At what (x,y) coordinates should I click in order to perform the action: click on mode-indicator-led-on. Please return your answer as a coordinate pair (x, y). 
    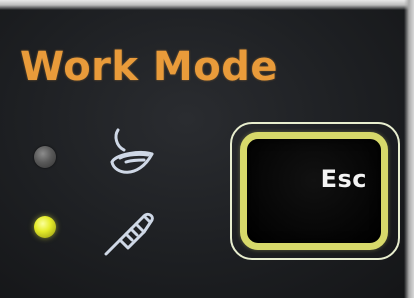
    Looking at the image, I should click on (45, 227).